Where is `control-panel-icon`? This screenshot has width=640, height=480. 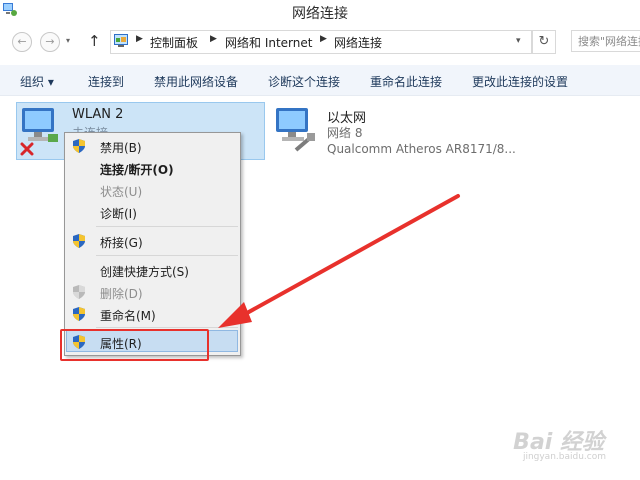 control-panel-icon is located at coordinates (121, 40).